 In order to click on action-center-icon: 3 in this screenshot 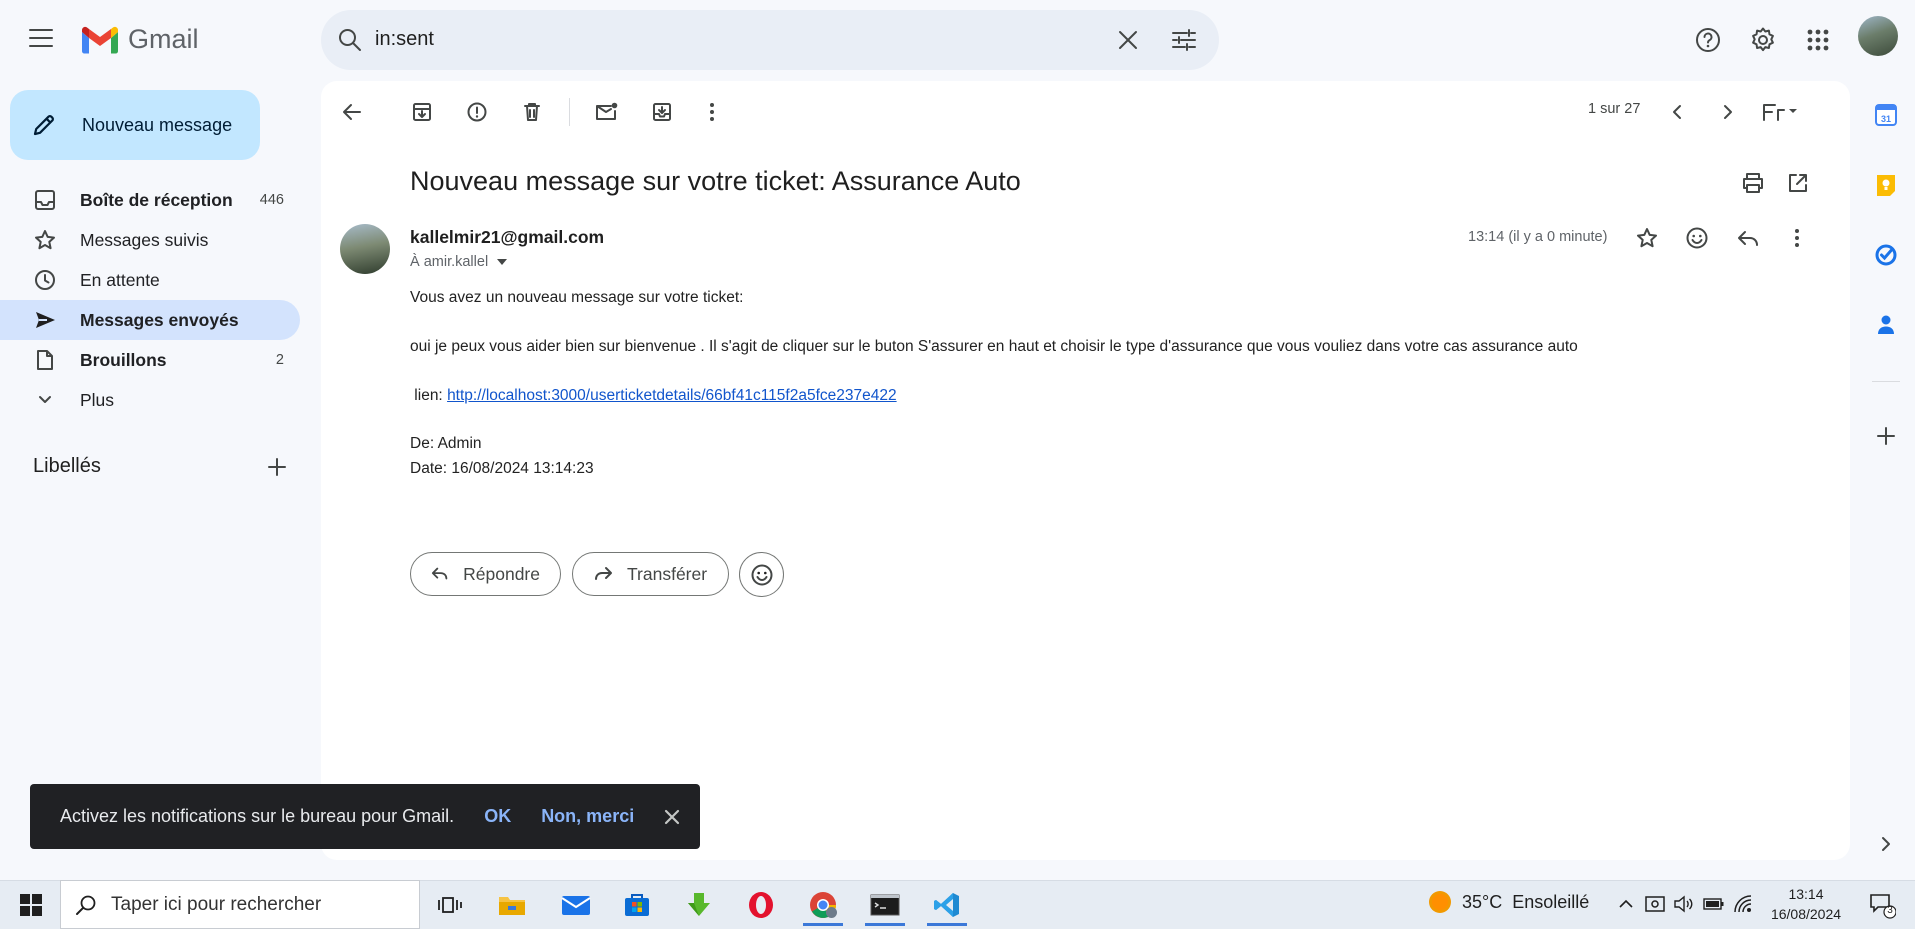, I will do `click(1882, 905)`.